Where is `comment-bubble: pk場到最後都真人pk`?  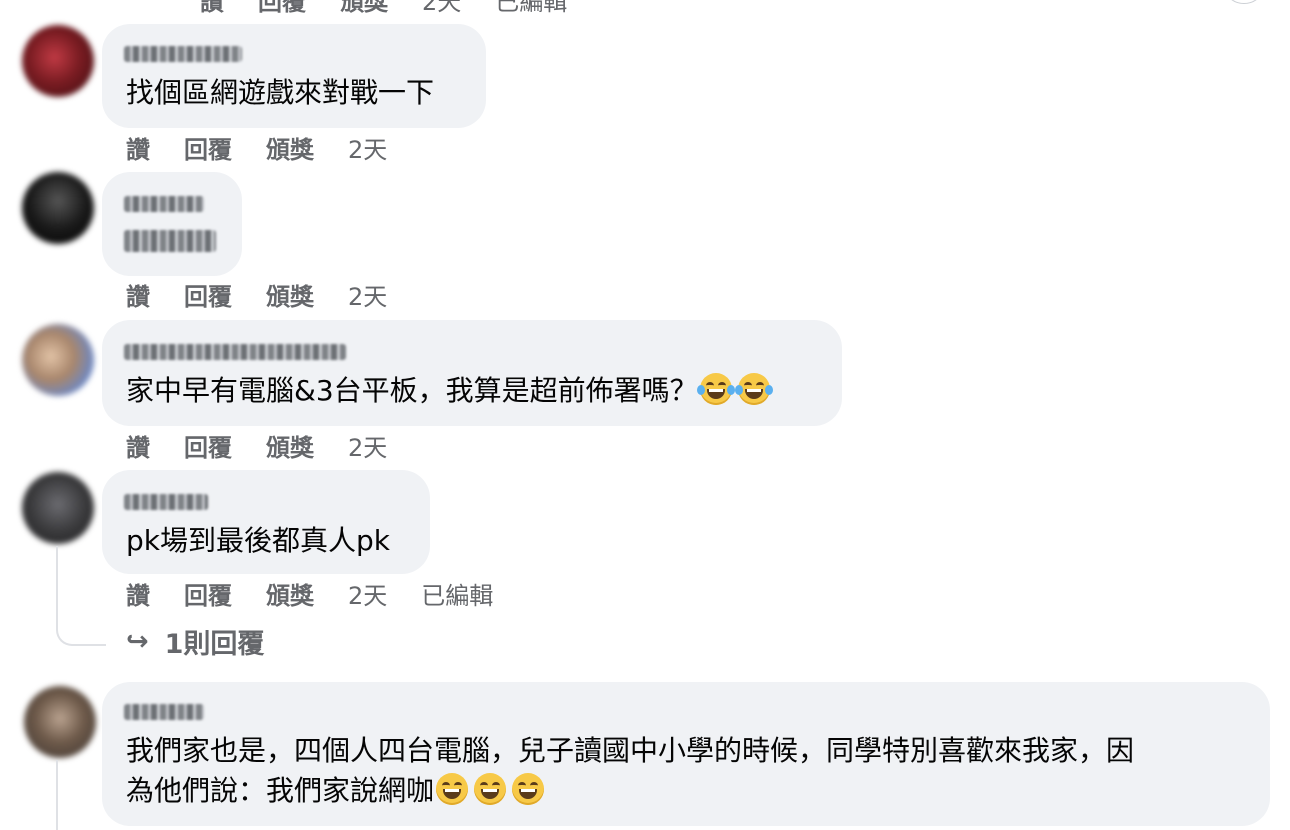 comment-bubble: pk場到最後都真人pk is located at coordinates (266, 522).